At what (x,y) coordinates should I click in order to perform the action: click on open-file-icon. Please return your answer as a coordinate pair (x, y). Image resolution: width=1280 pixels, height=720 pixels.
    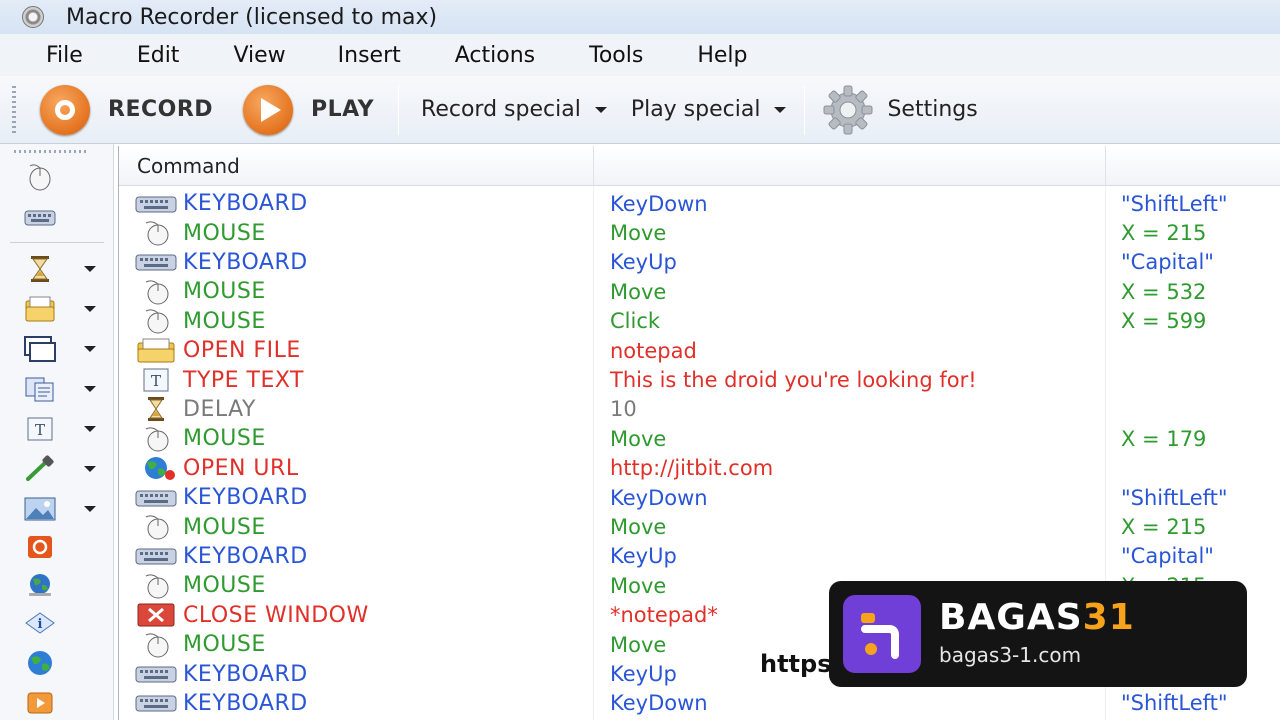
    Looking at the image, I should click on (156, 351).